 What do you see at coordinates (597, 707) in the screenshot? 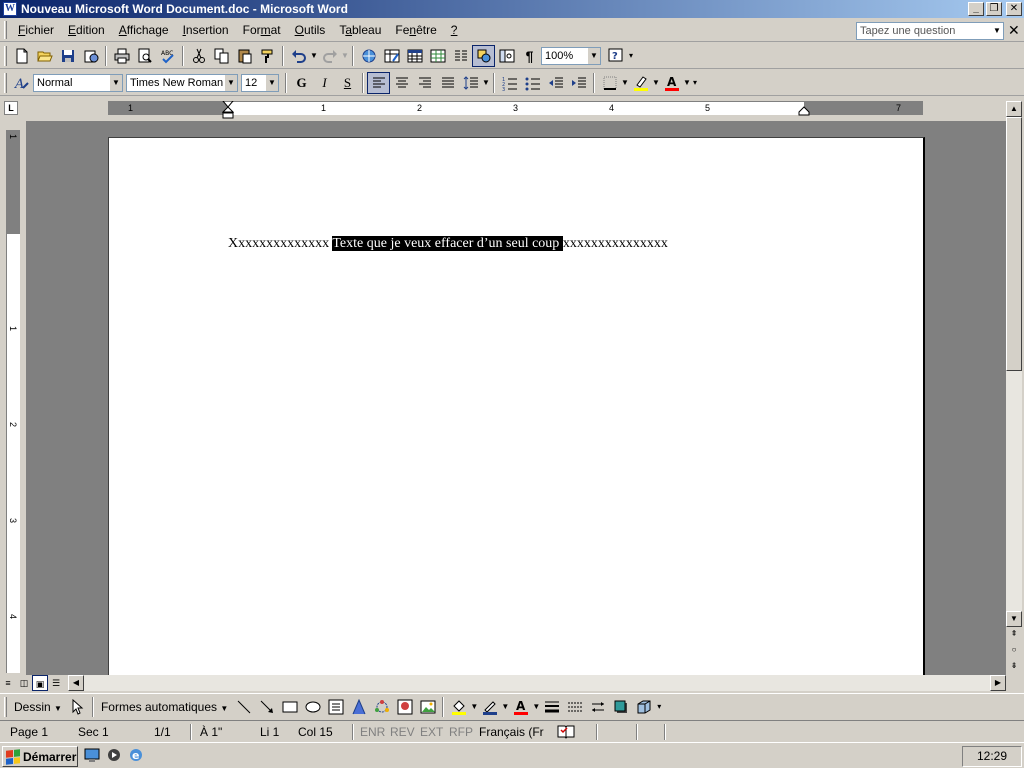
I see `arrow-style-button` at bounding box center [597, 707].